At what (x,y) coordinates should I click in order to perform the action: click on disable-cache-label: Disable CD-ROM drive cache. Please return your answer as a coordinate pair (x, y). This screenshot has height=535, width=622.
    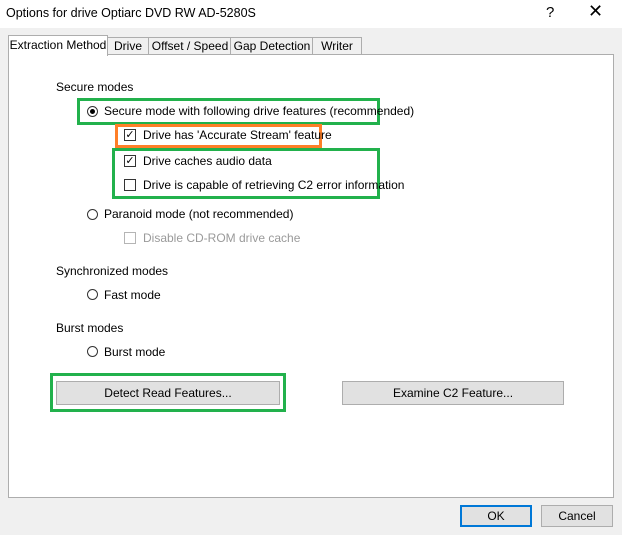
    Looking at the image, I should click on (222, 238).